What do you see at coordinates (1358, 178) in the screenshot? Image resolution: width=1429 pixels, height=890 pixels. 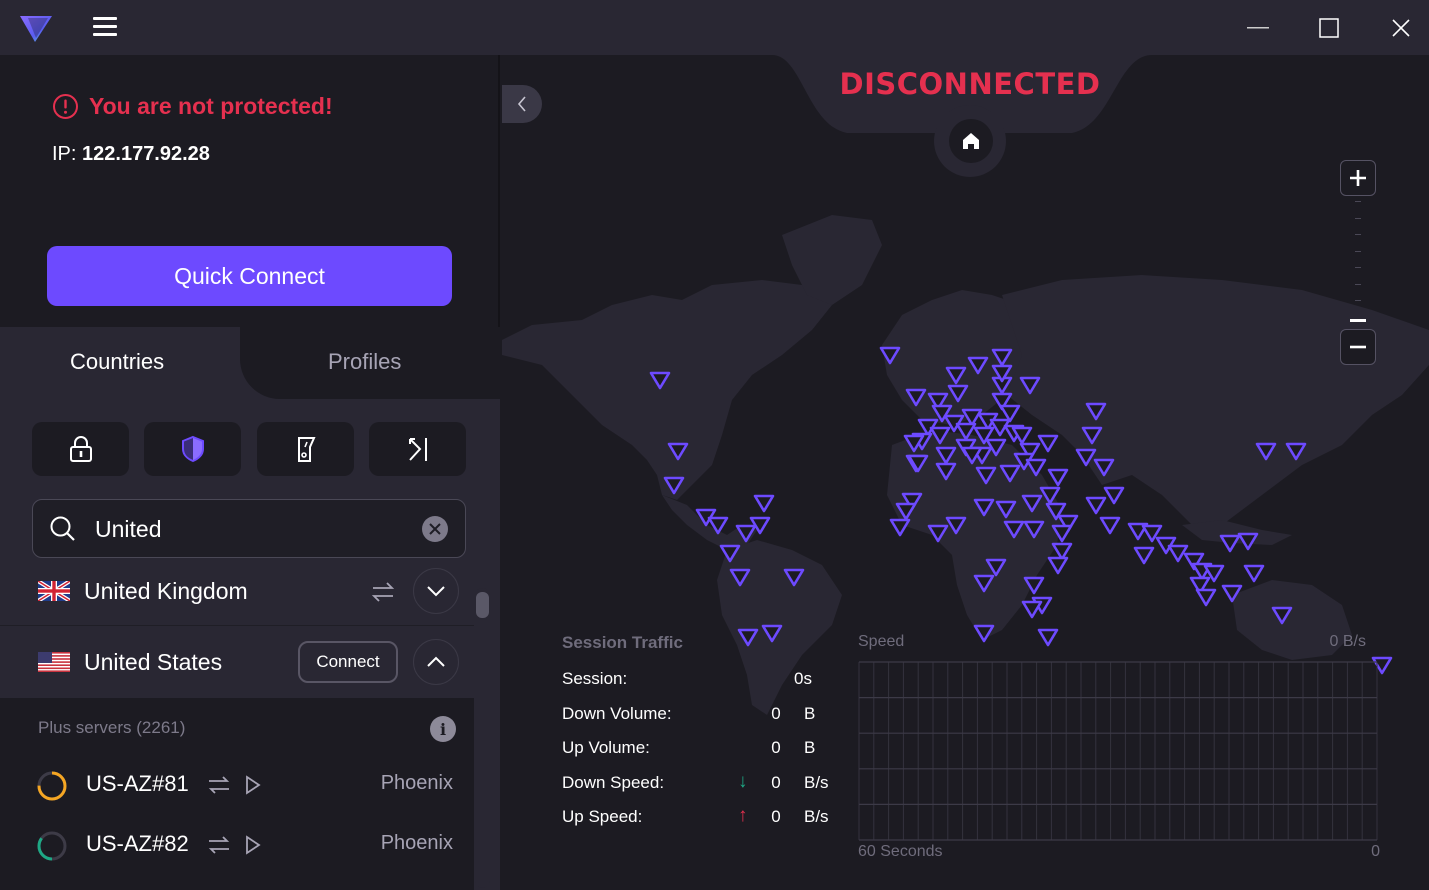 I see `zoom-in-button` at bounding box center [1358, 178].